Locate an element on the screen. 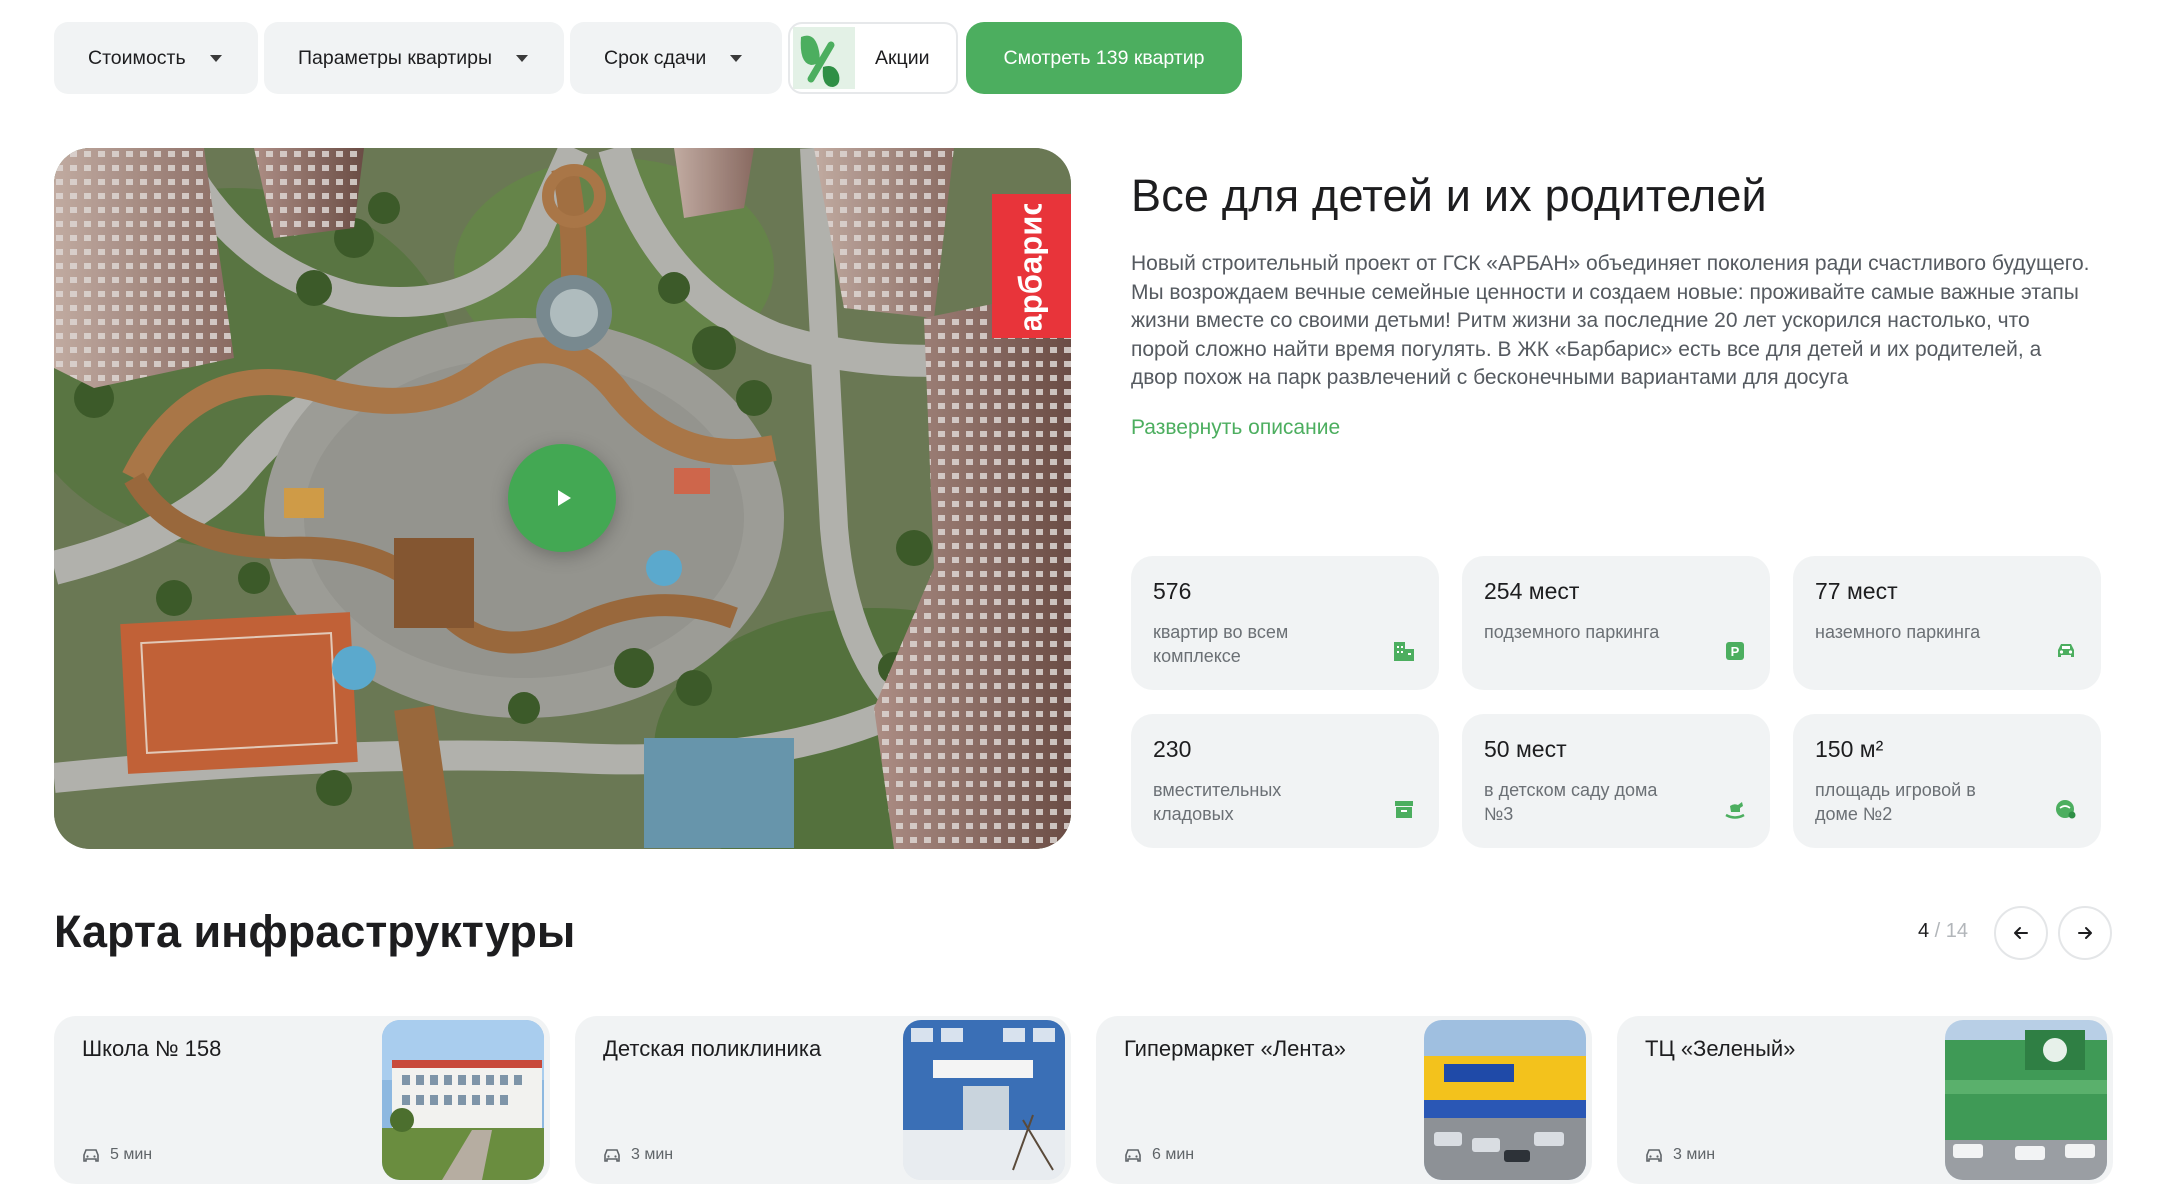  stat-label: наземного паркинга is located at coordinates (1898, 632).